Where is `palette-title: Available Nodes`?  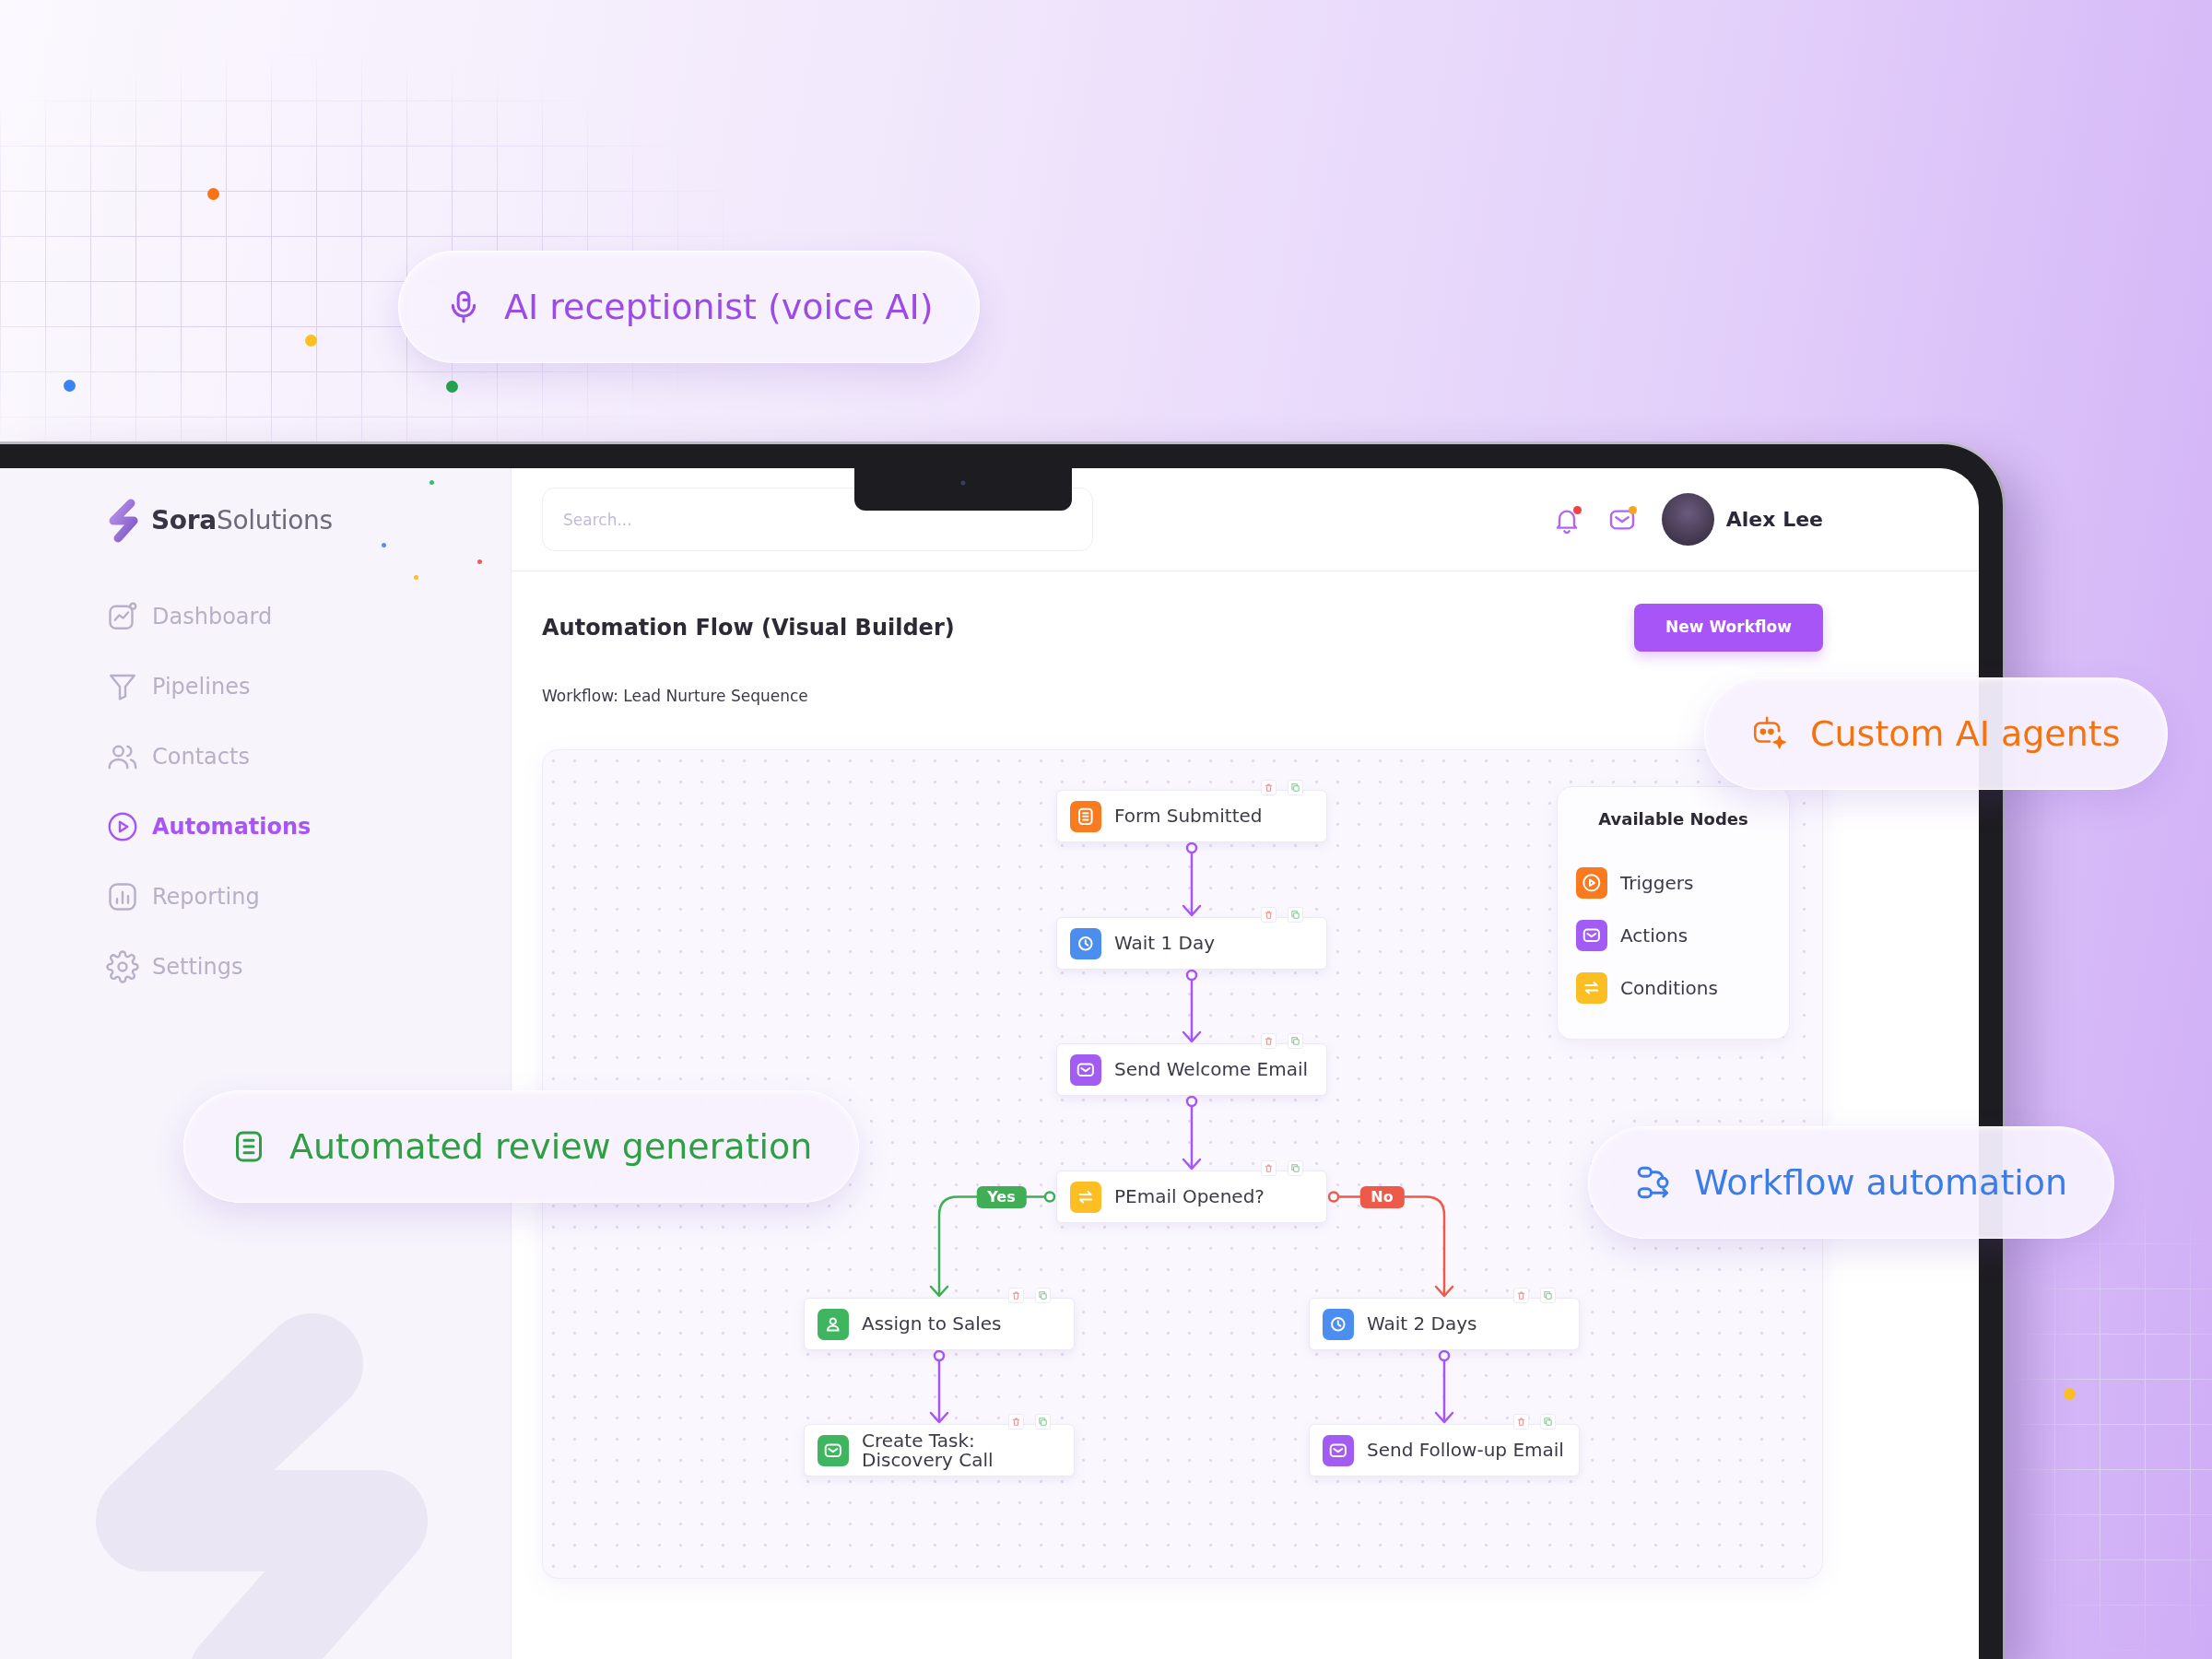 palette-title: Available Nodes is located at coordinates (1673, 819).